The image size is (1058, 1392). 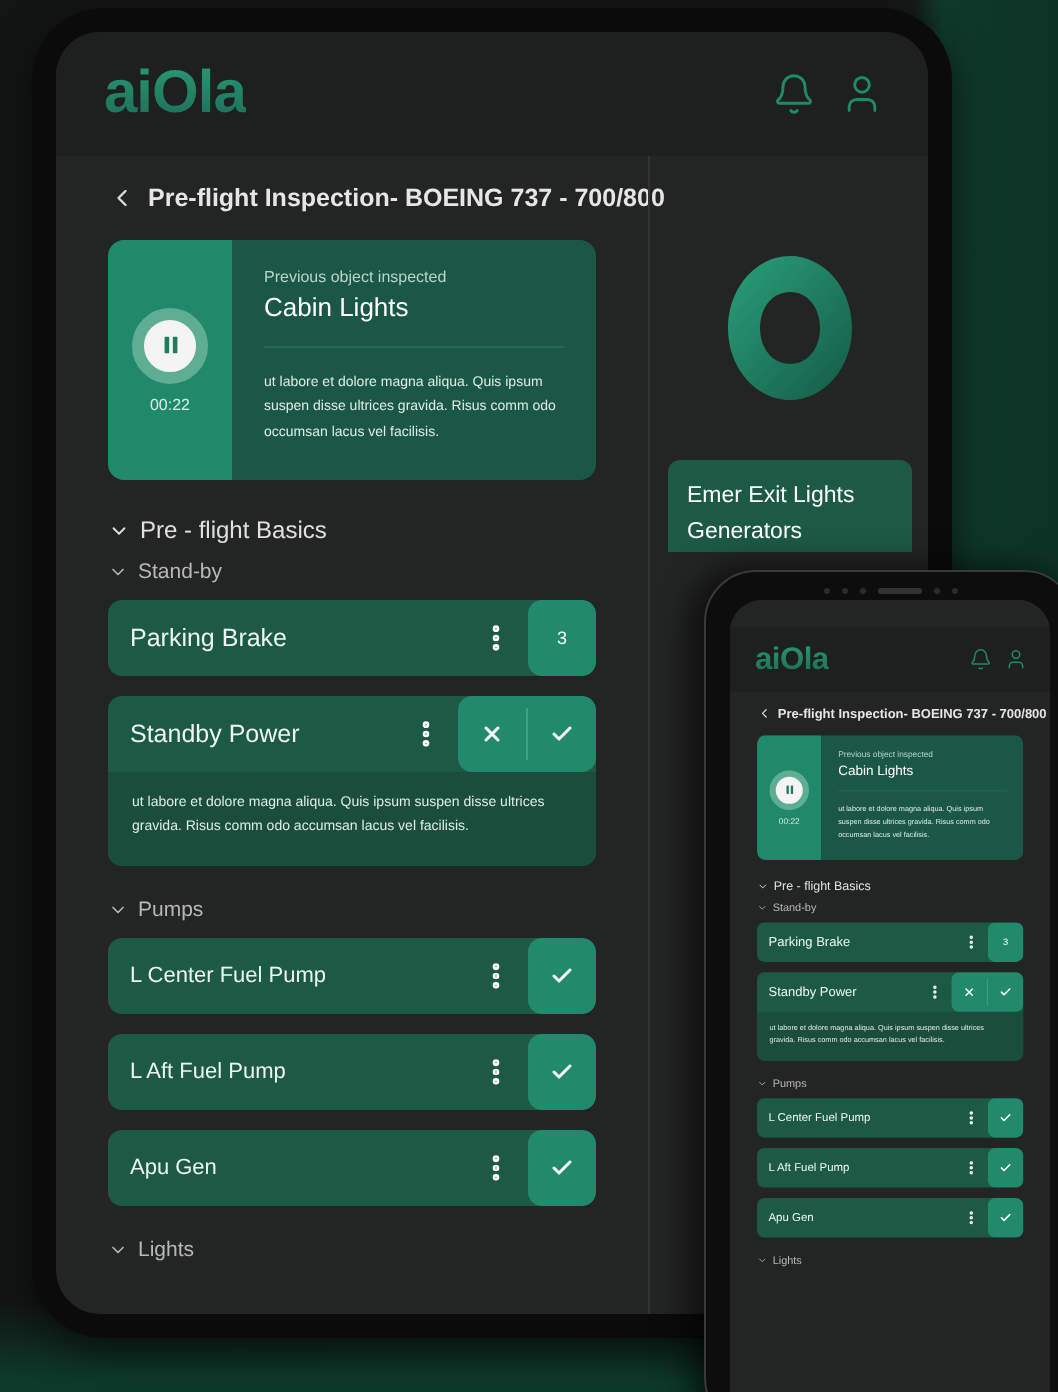 I want to click on group-title: Stand-by, so click(x=180, y=572).